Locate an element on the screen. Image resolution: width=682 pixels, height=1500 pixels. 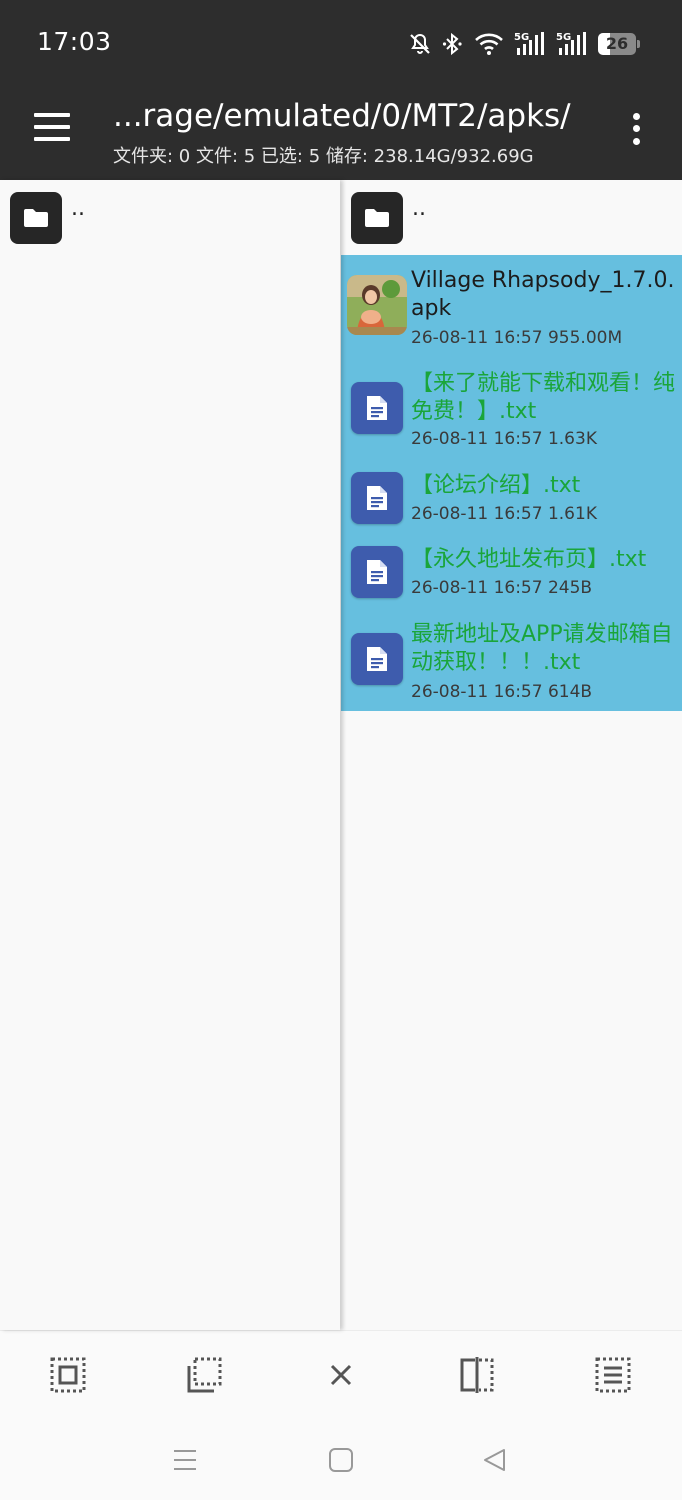
invert-selection-icon is located at coordinates (477, 1375).